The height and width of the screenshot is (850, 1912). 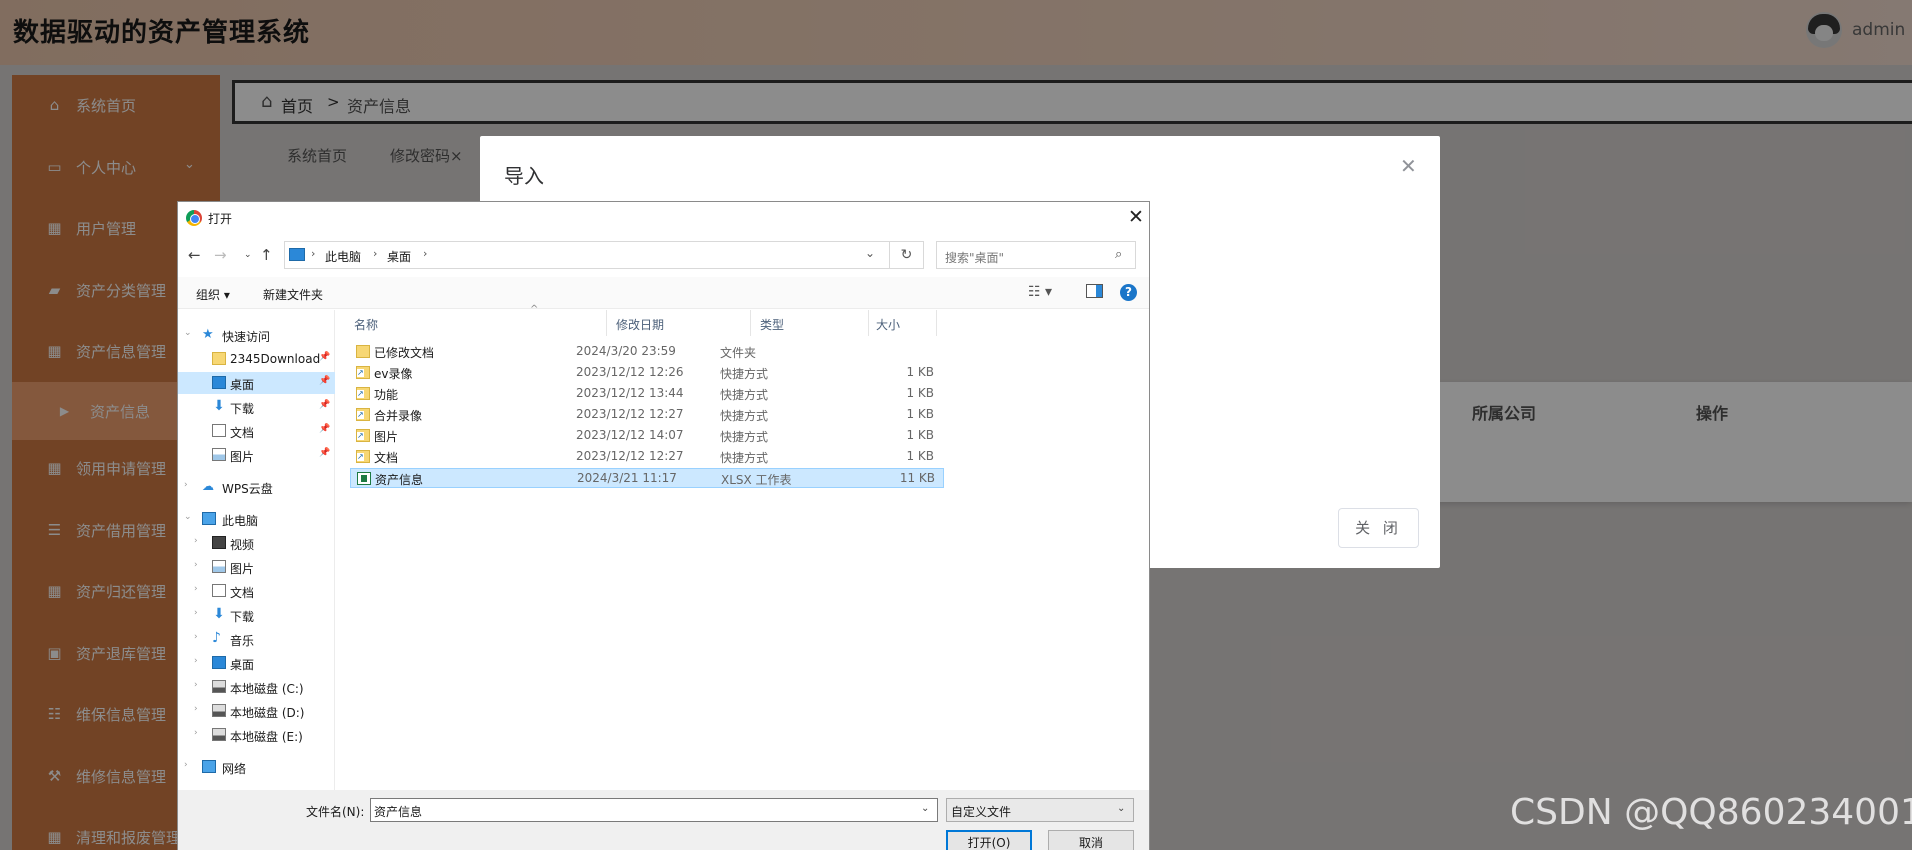 What do you see at coordinates (1040, 292) in the screenshot?
I see `view-options-icon: ☷ ▾` at bounding box center [1040, 292].